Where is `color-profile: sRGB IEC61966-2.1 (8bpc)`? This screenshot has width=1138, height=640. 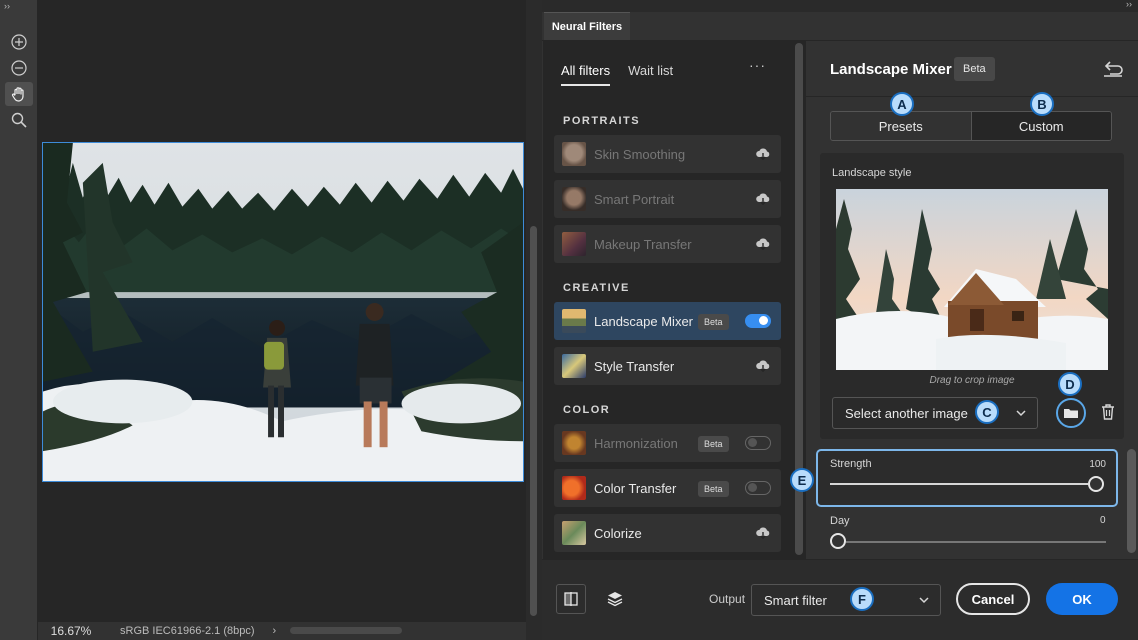 color-profile: sRGB IEC61966-2.1 (8bpc) is located at coordinates (187, 631).